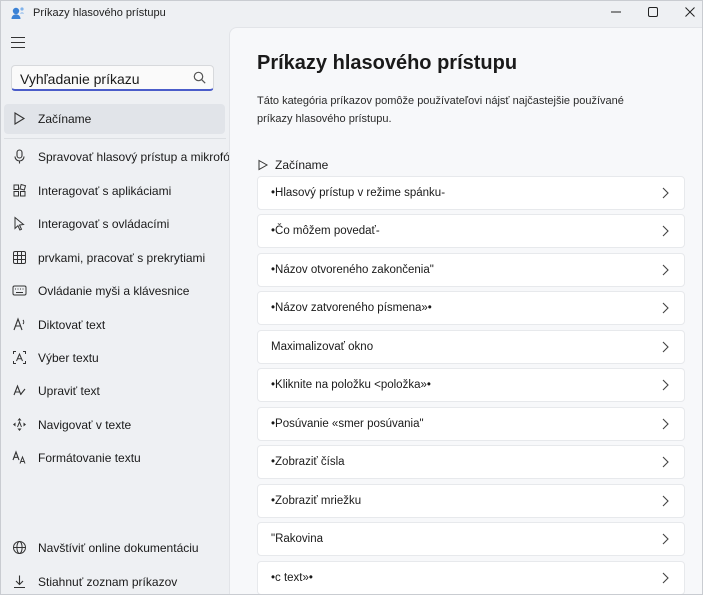 The width and height of the screenshot is (703, 595). I want to click on command-label: •Posúvanie «smer posúvania", so click(347, 424).